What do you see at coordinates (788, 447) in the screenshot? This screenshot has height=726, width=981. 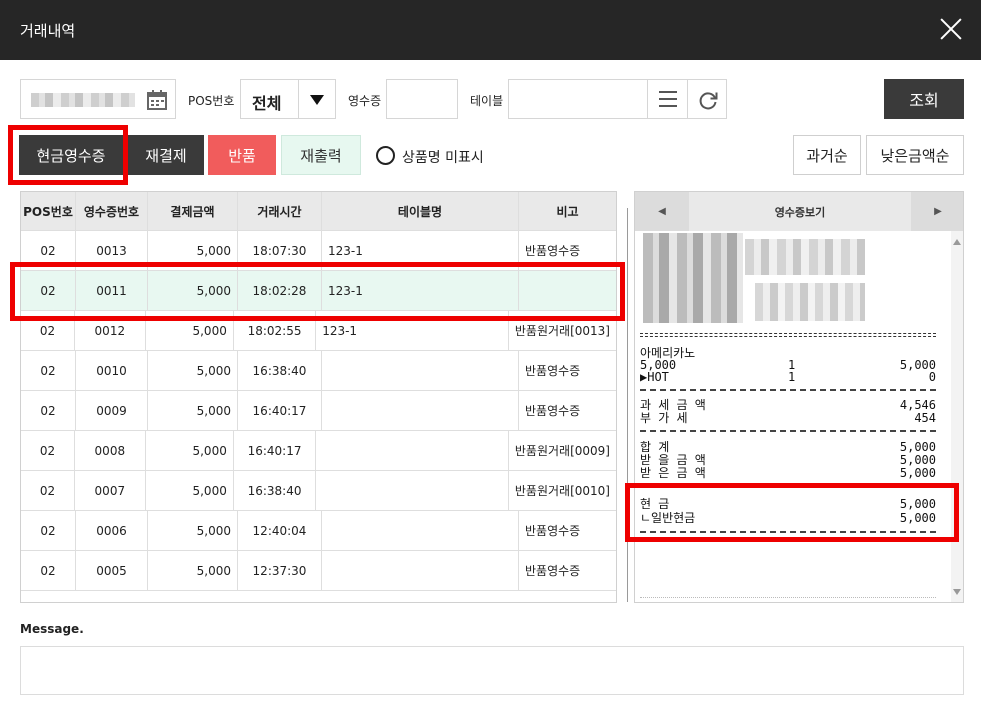 I see `receipt-total: 합 계 5,000` at bounding box center [788, 447].